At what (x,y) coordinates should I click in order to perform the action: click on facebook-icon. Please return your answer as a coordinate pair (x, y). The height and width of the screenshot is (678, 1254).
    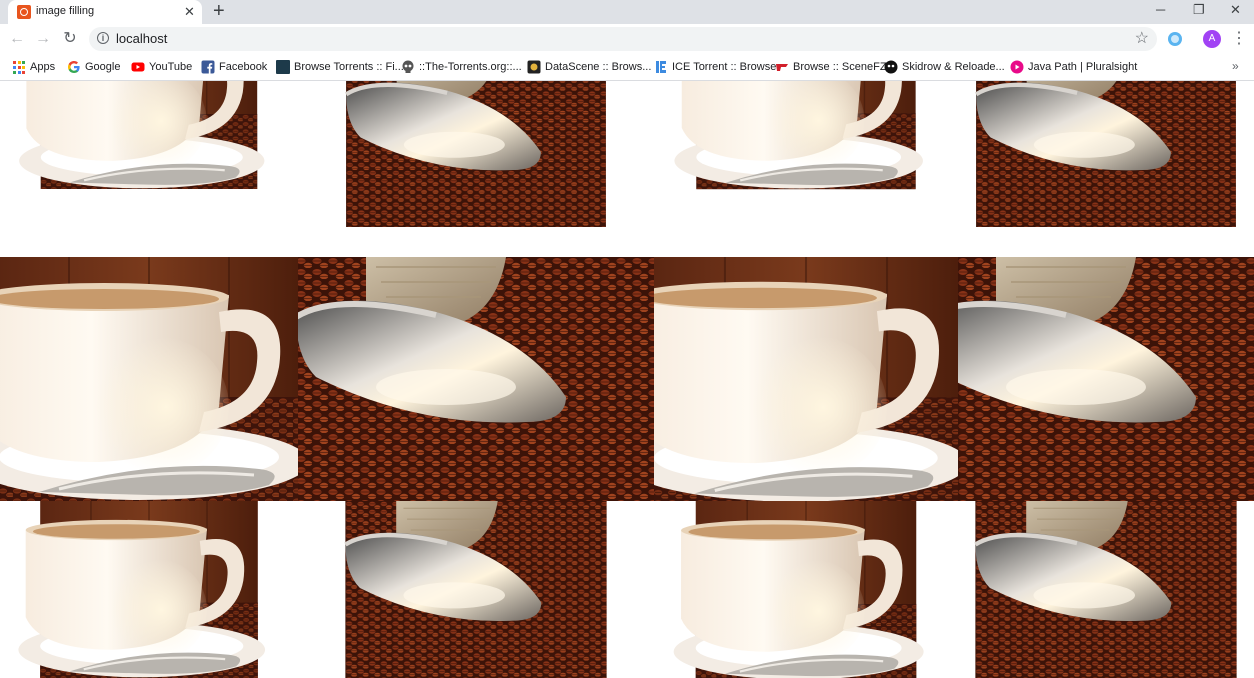
    Looking at the image, I should click on (208, 67).